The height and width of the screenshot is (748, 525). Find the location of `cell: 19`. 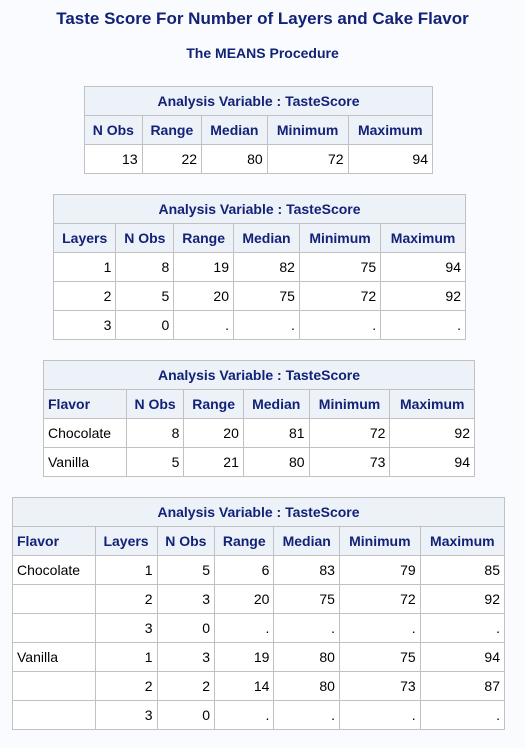

cell: 19 is located at coordinates (203, 267).